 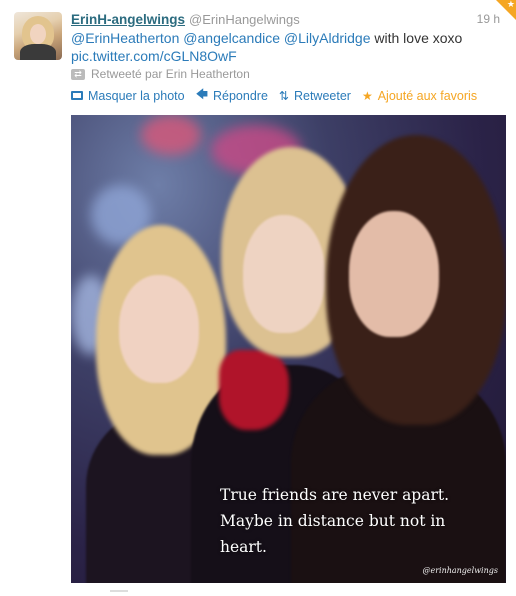 I want to click on avatar-face, so click(x=38, y=34).